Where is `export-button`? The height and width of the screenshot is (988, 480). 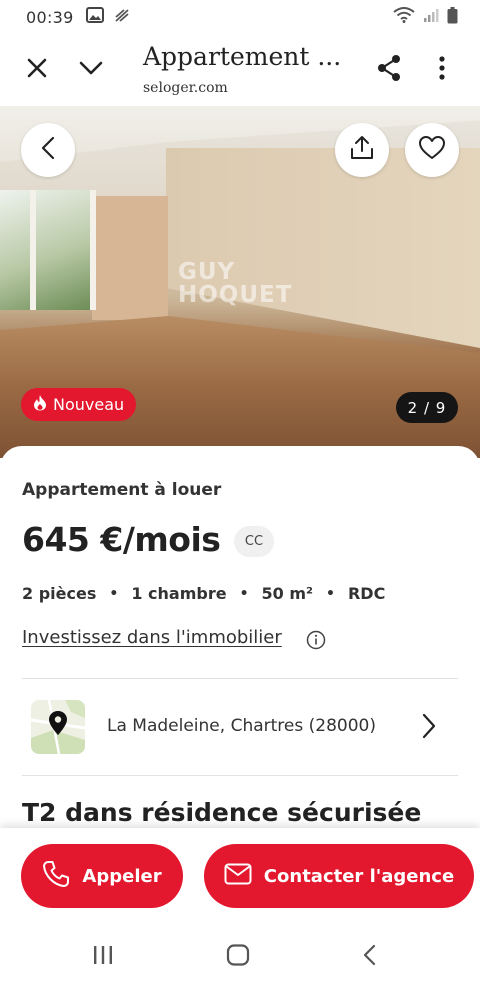
export-button is located at coordinates (362, 150).